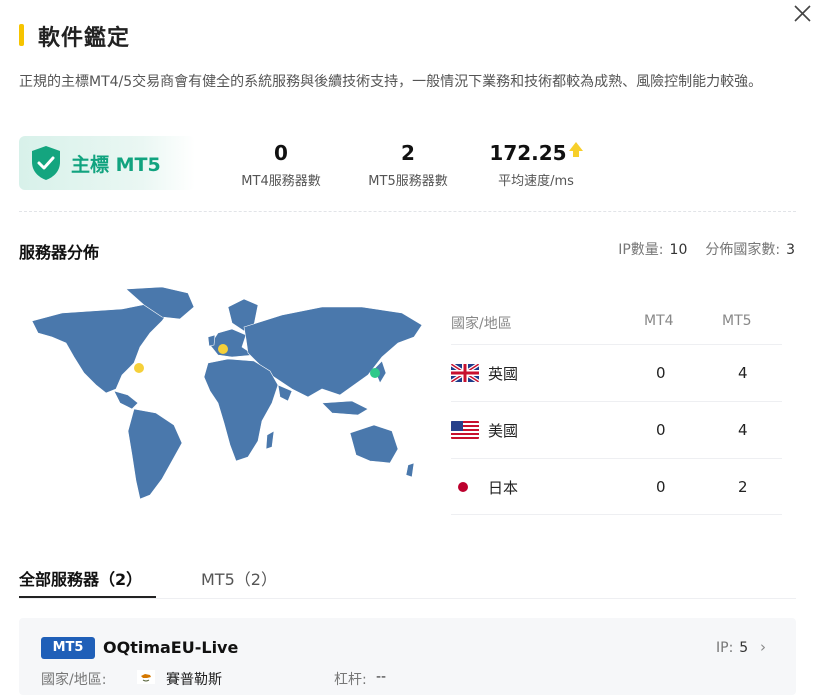  Describe the element at coordinates (744, 648) in the screenshot. I see `server-ip-value: 5` at that location.